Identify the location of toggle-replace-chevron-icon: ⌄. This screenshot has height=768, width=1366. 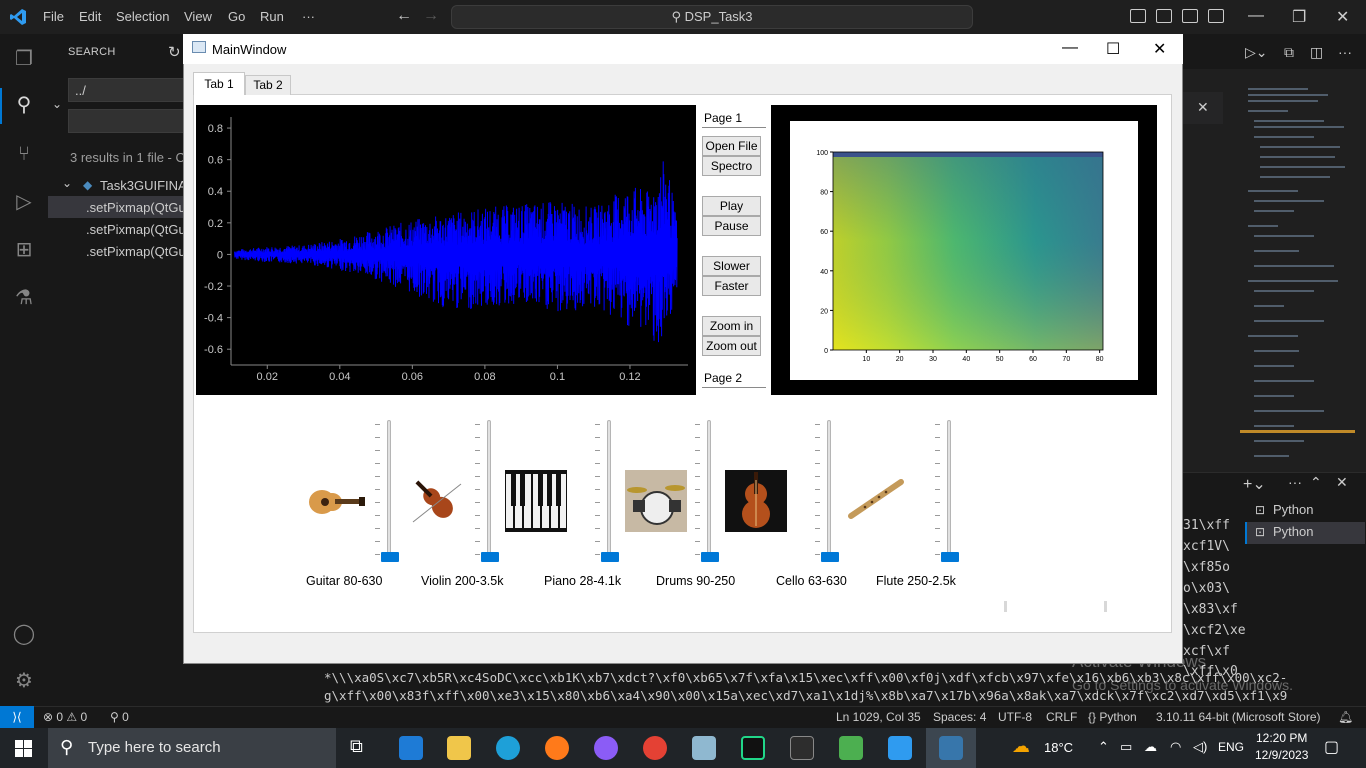
(57, 104).